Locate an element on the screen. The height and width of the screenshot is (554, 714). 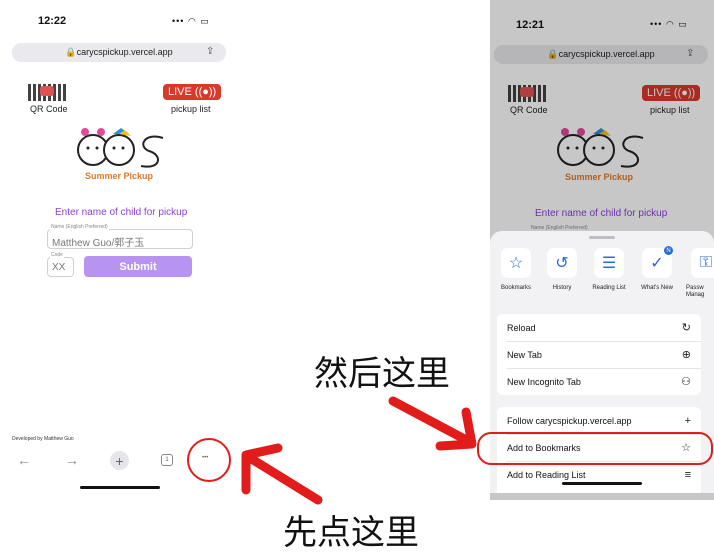
annotation-step-1: 先点这里 is located at coordinates (351, 533).